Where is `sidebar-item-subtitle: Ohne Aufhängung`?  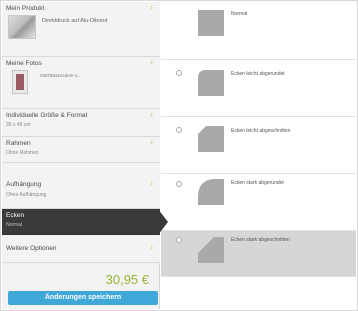 sidebar-item-subtitle: Ohne Aufhängung is located at coordinates (26, 195).